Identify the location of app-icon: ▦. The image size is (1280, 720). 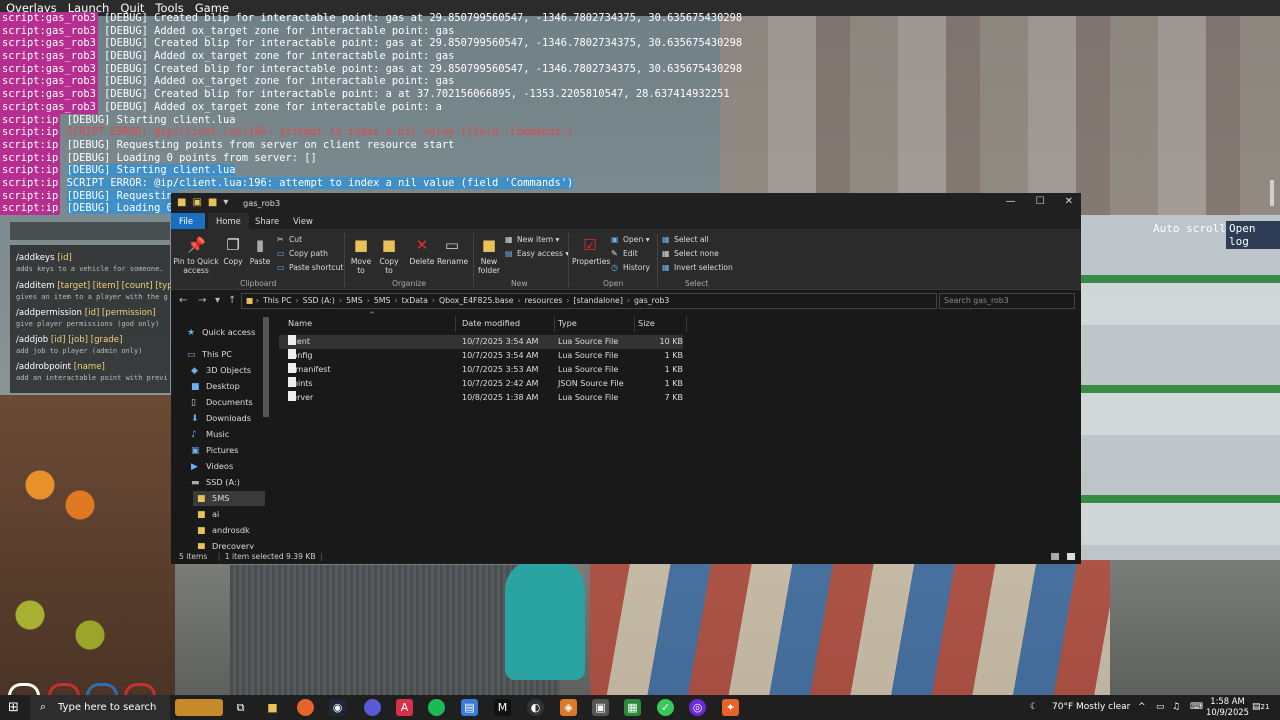
(632, 707).